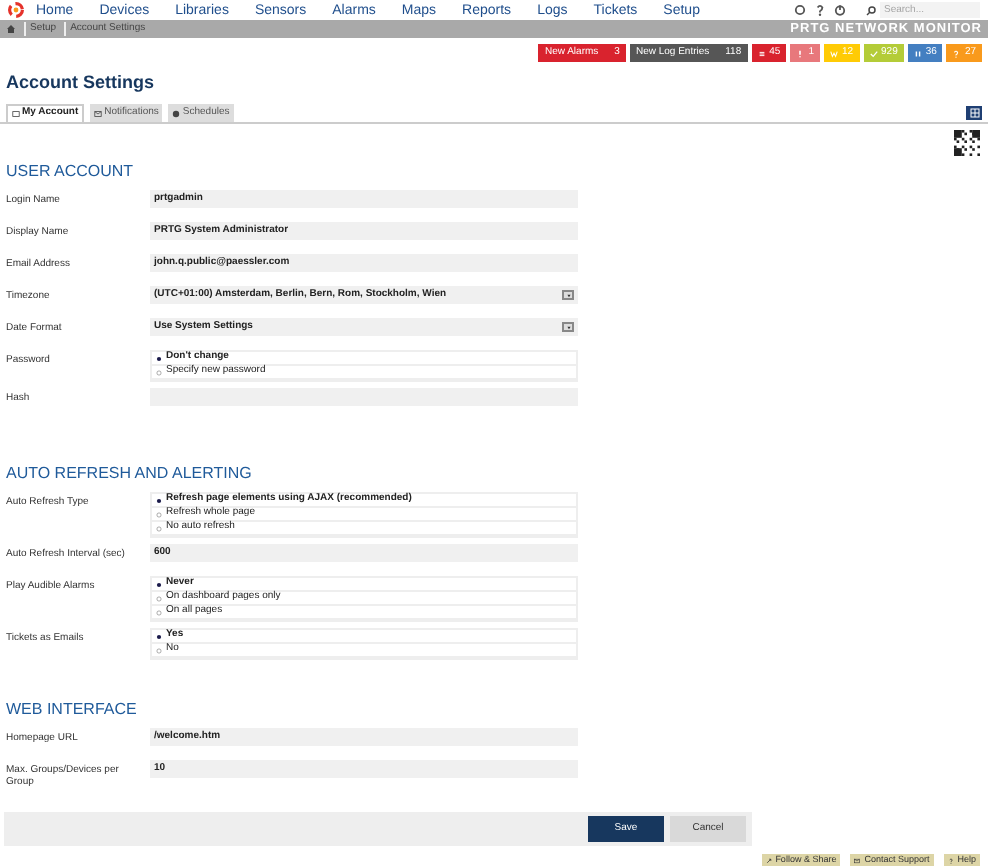 This screenshot has height=868, width=988. I want to click on logo-icon, so click(16, 10).